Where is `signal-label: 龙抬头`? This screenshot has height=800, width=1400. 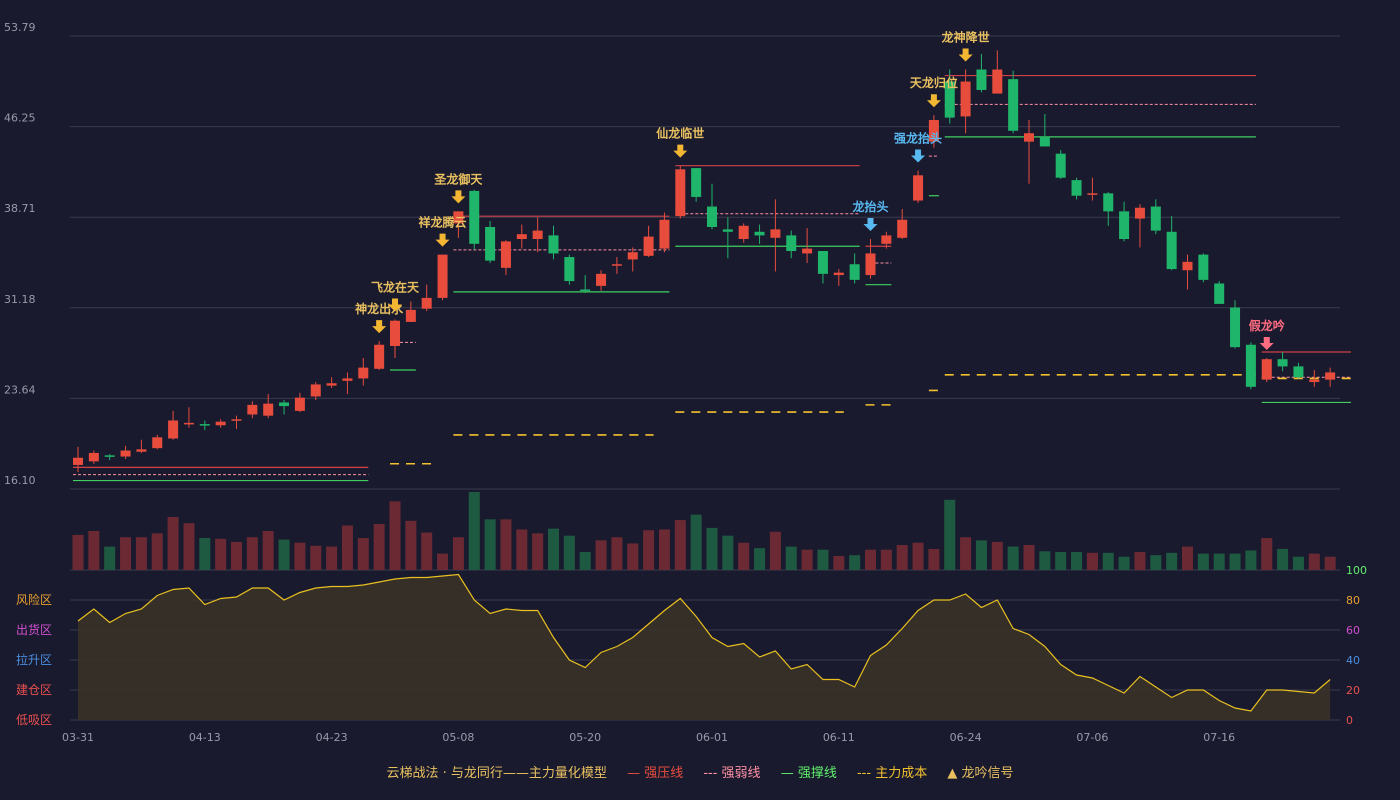
signal-label: 龙抬头 is located at coordinates (870, 206).